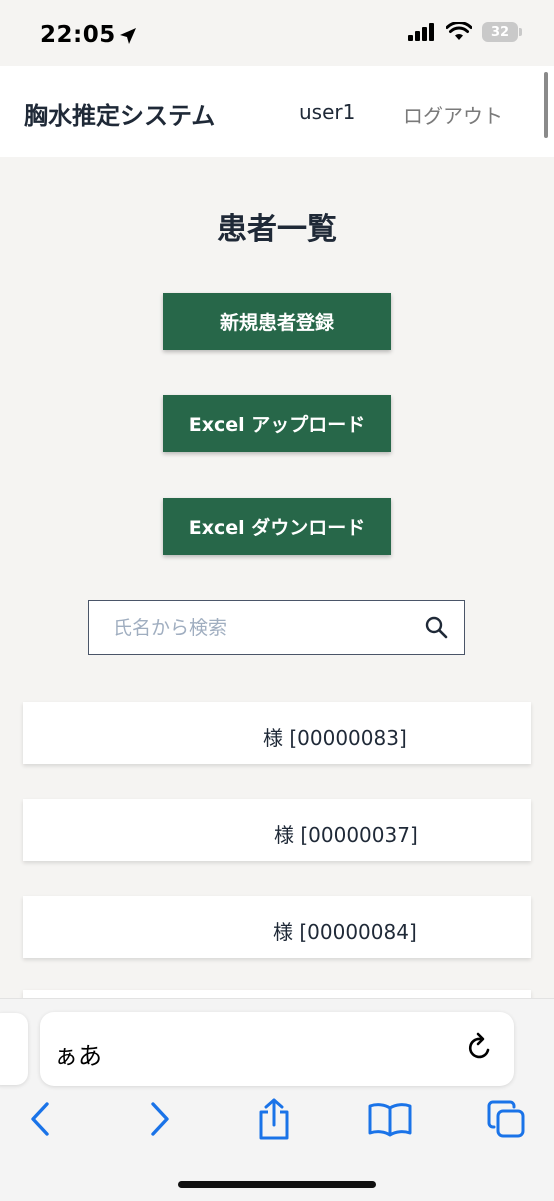  I want to click on patient-label: 様 [00000037], so click(346, 835).